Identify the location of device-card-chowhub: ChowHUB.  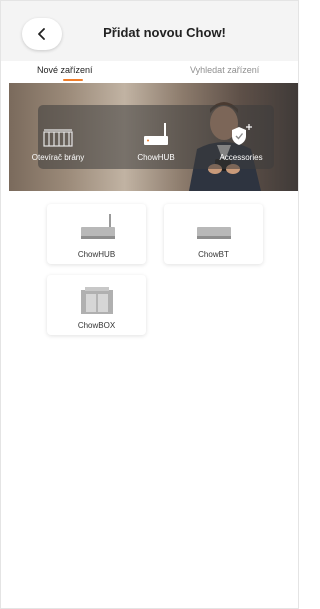
(96, 234).